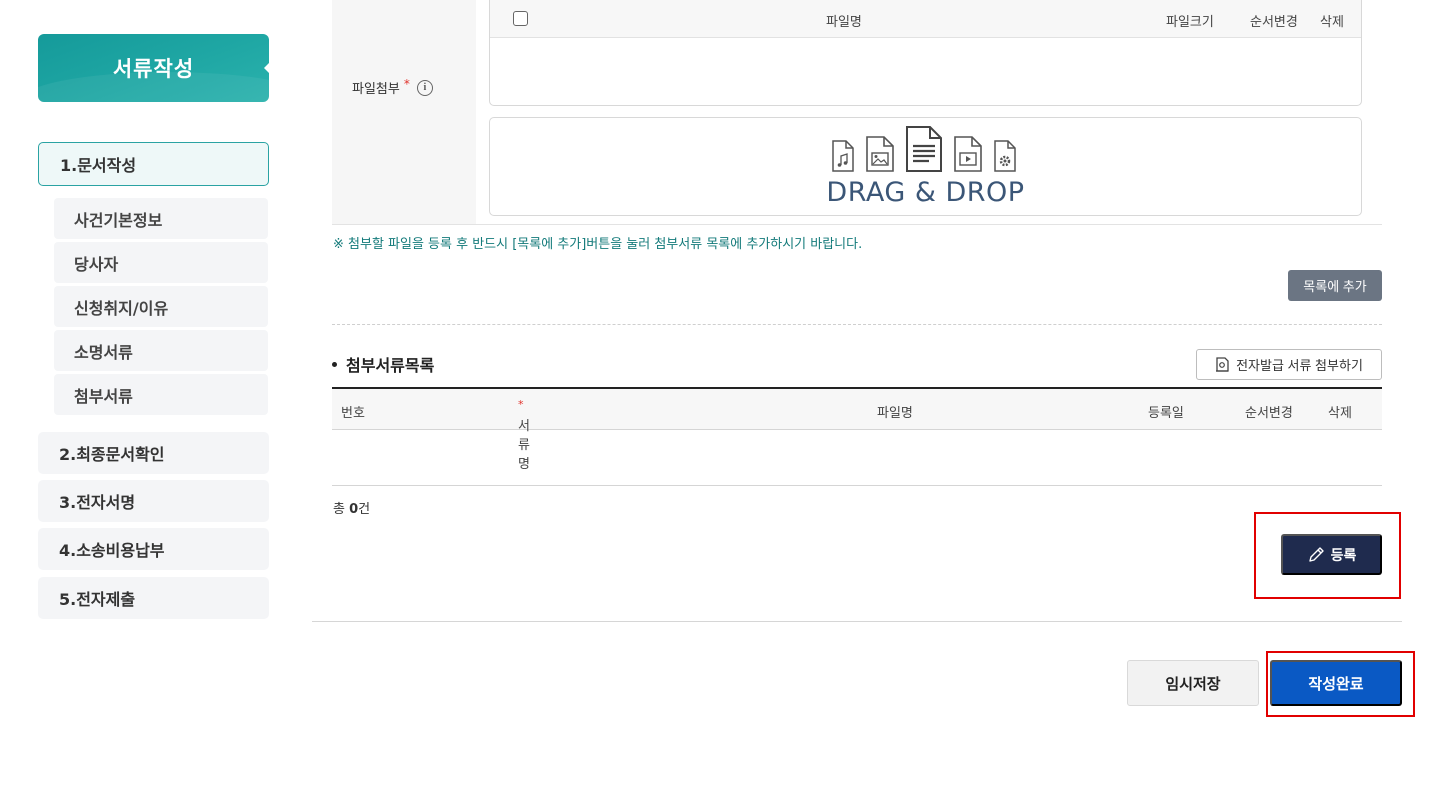 This screenshot has width=1442, height=792. I want to click on sidebar-title-text: 서류작성, so click(153, 69).